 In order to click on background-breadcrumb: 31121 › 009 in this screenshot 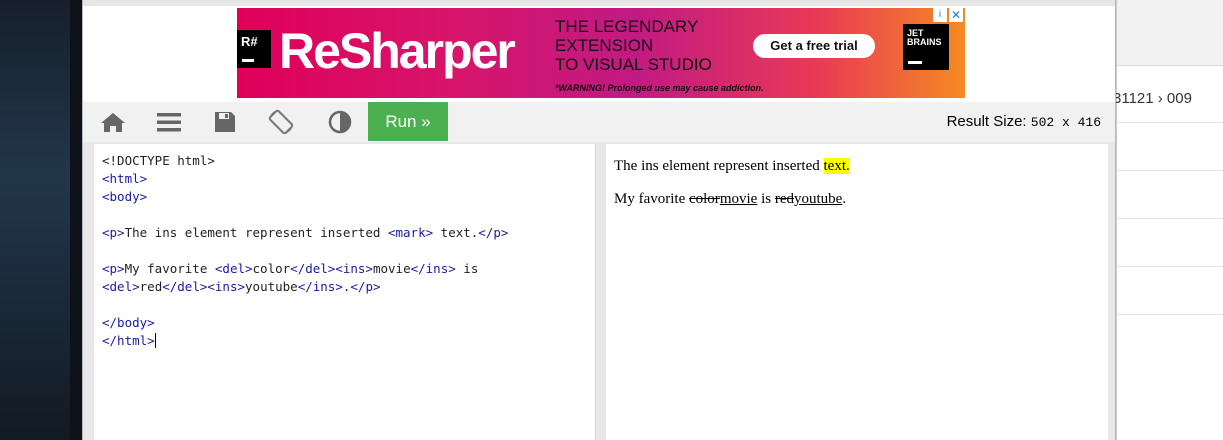, I will do `click(1152, 98)`.